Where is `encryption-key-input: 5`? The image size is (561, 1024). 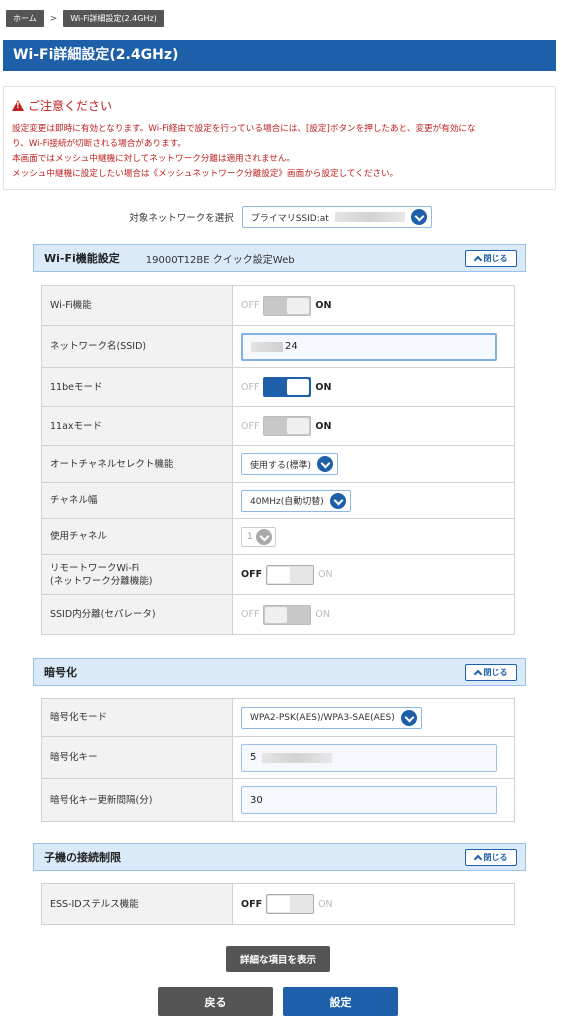
encryption-key-input: 5 is located at coordinates (369, 757).